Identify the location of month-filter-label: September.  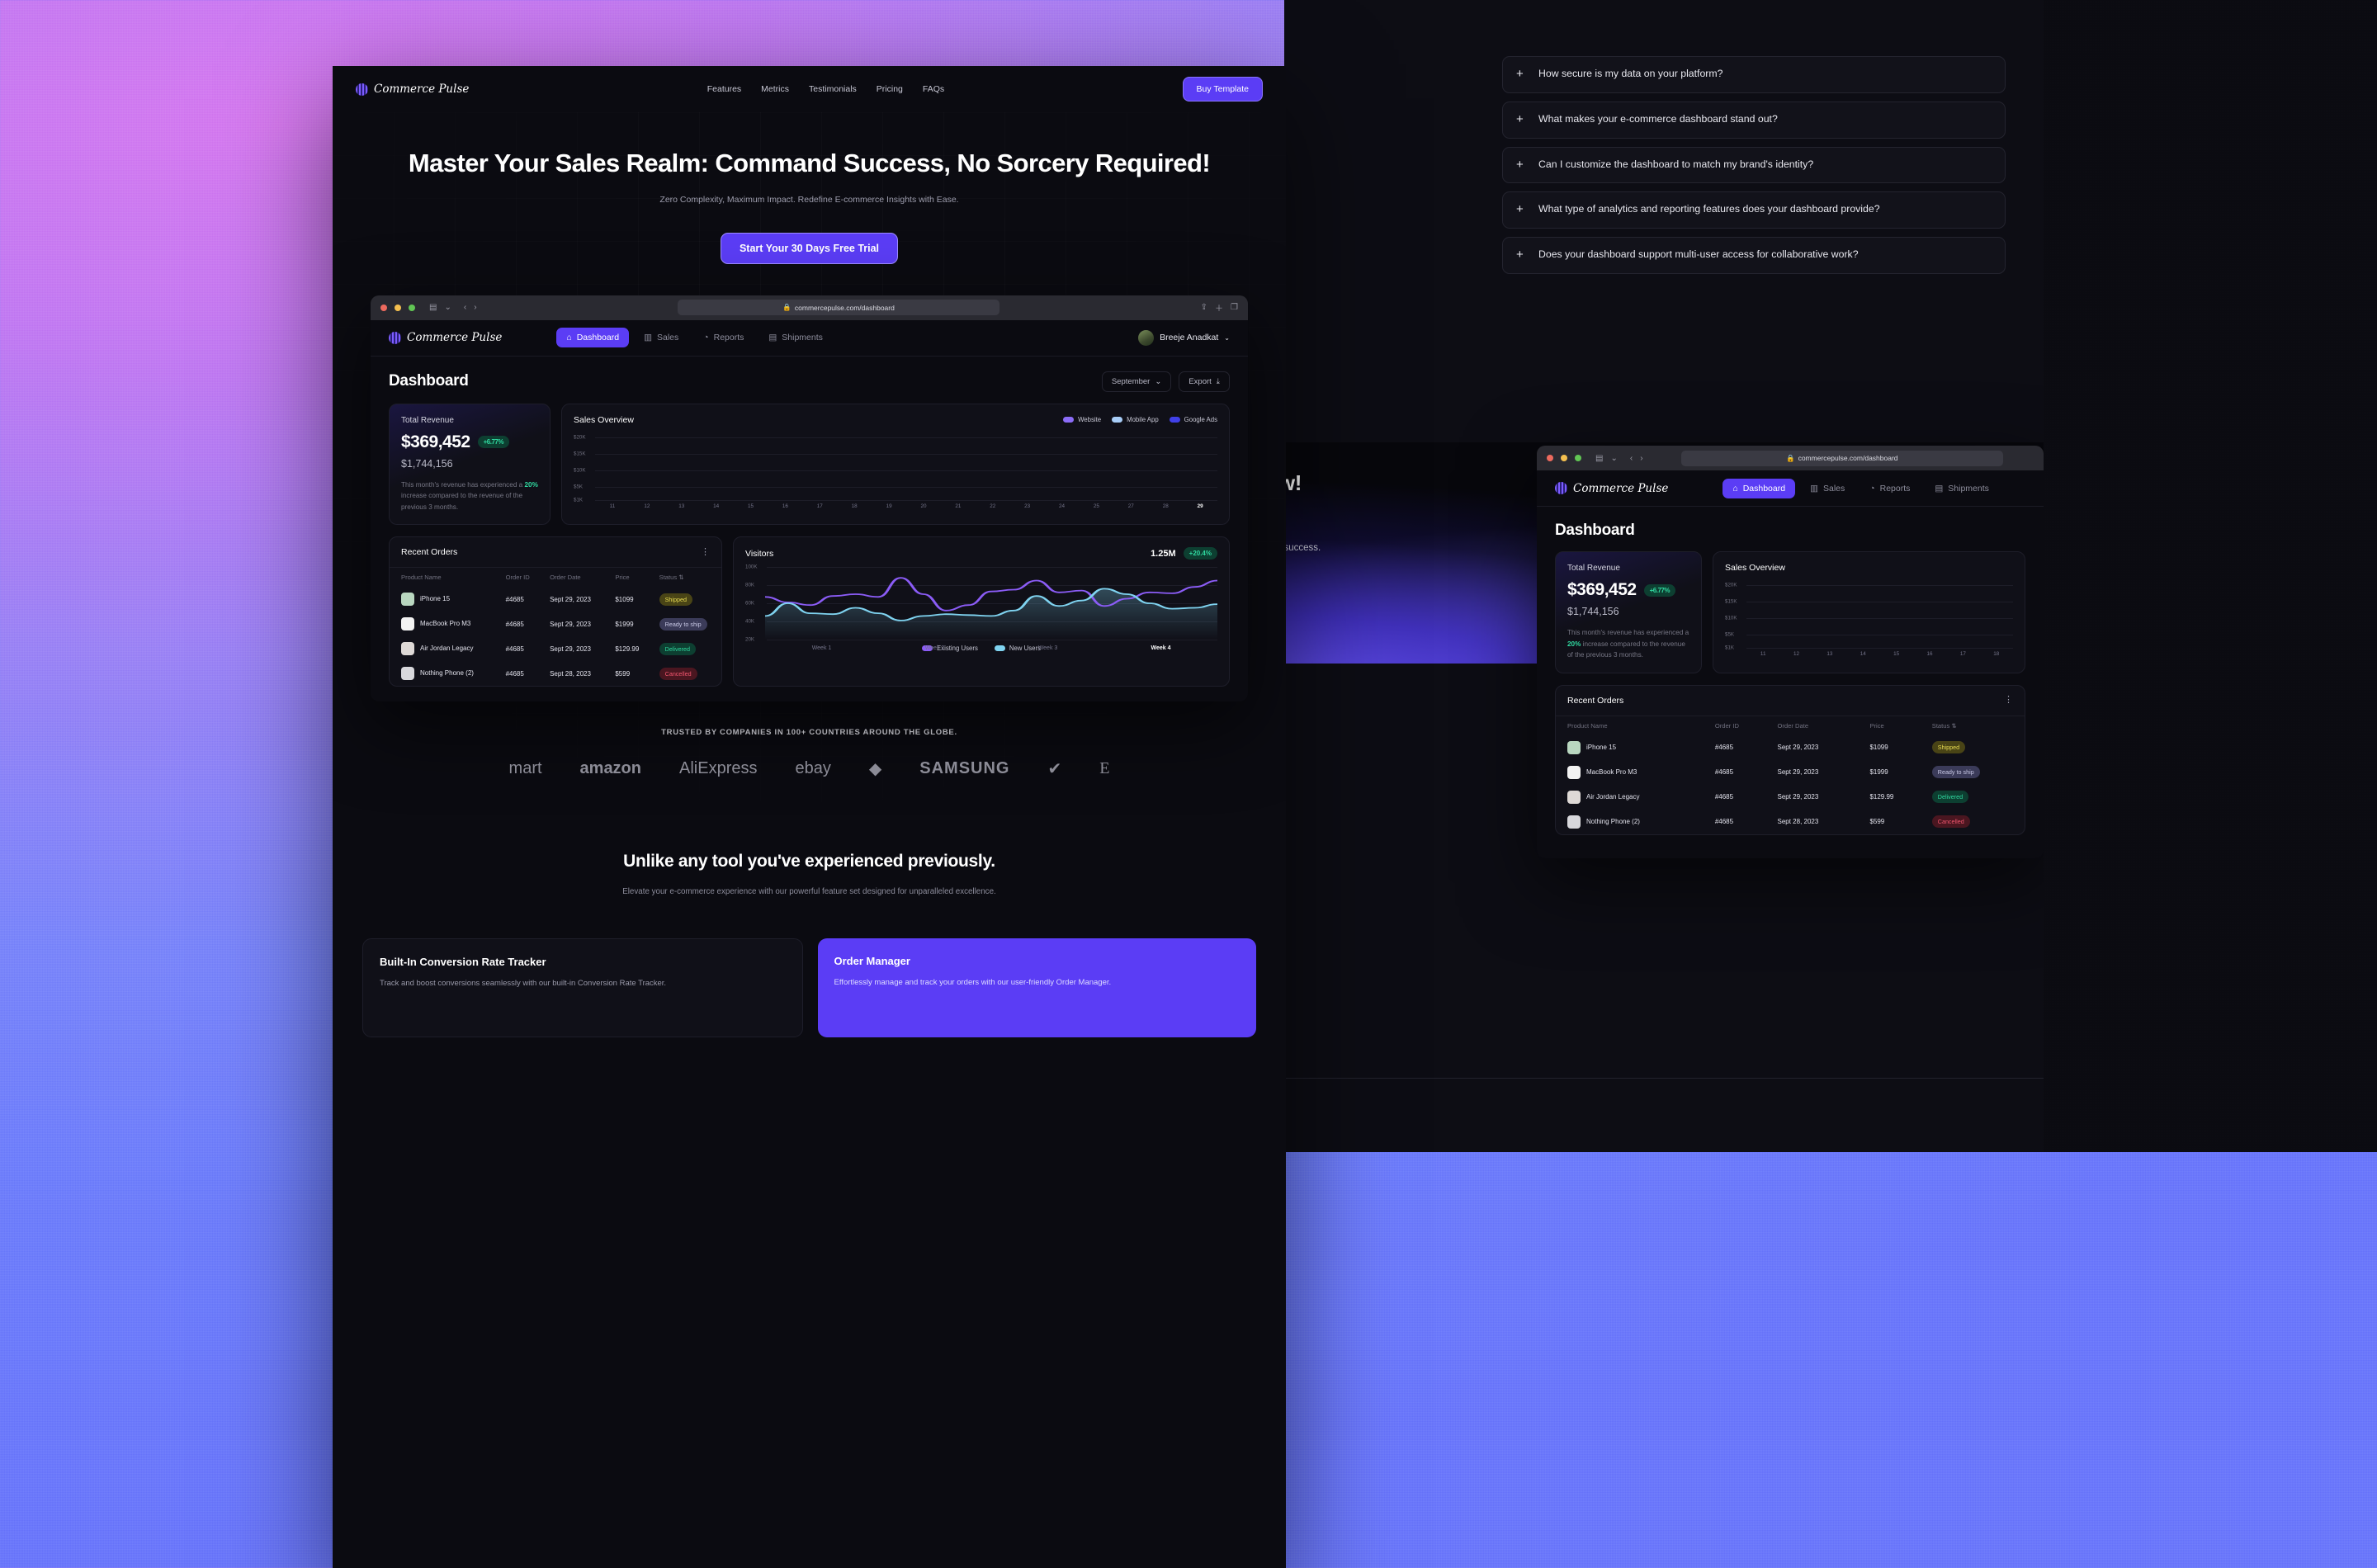
(1131, 381).